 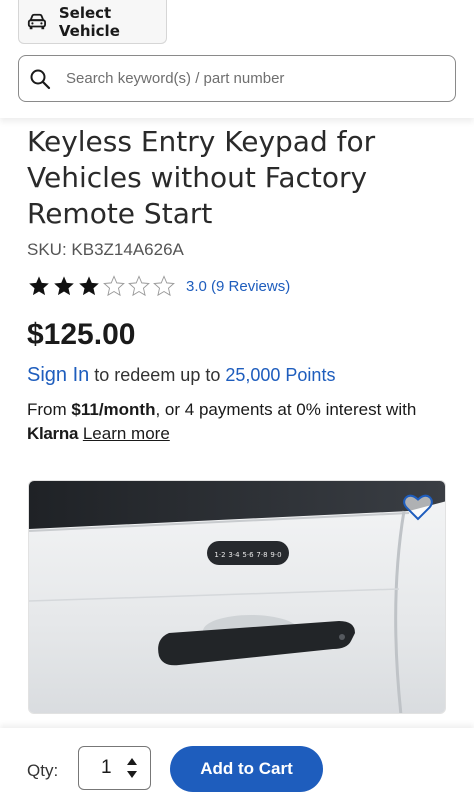 I want to click on keypad-key-3: 5·6, so click(x=248, y=555).